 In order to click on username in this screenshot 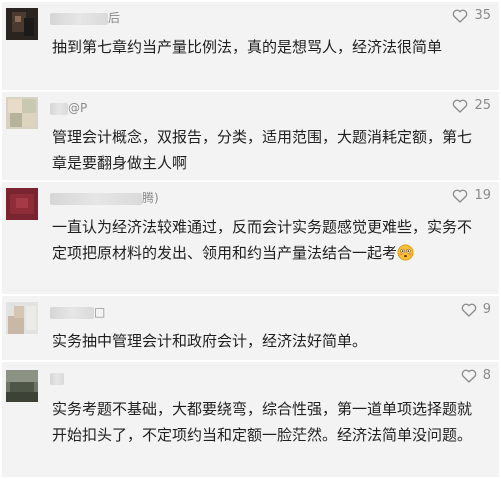, I will do `click(57, 378)`.